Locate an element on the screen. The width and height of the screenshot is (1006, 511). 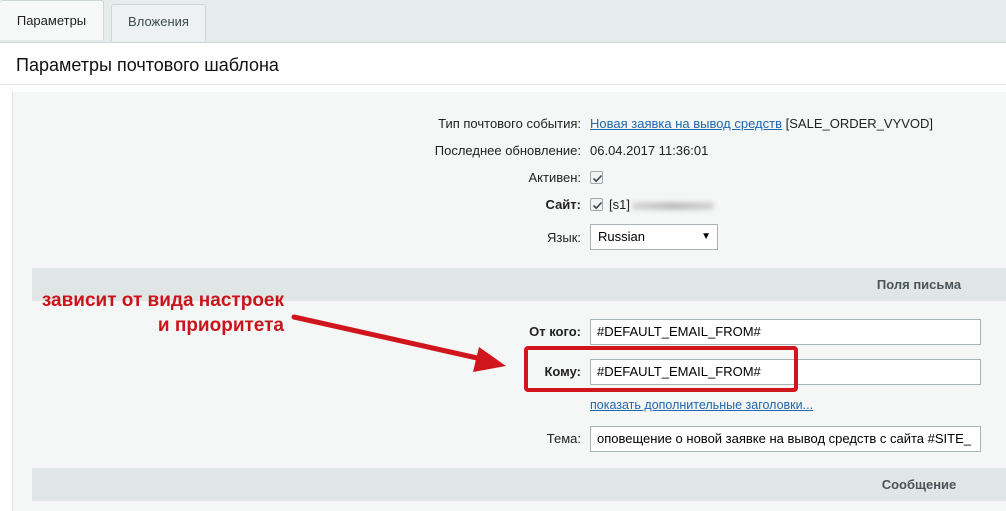
annotation-arrow is located at coordinates (398, 343).